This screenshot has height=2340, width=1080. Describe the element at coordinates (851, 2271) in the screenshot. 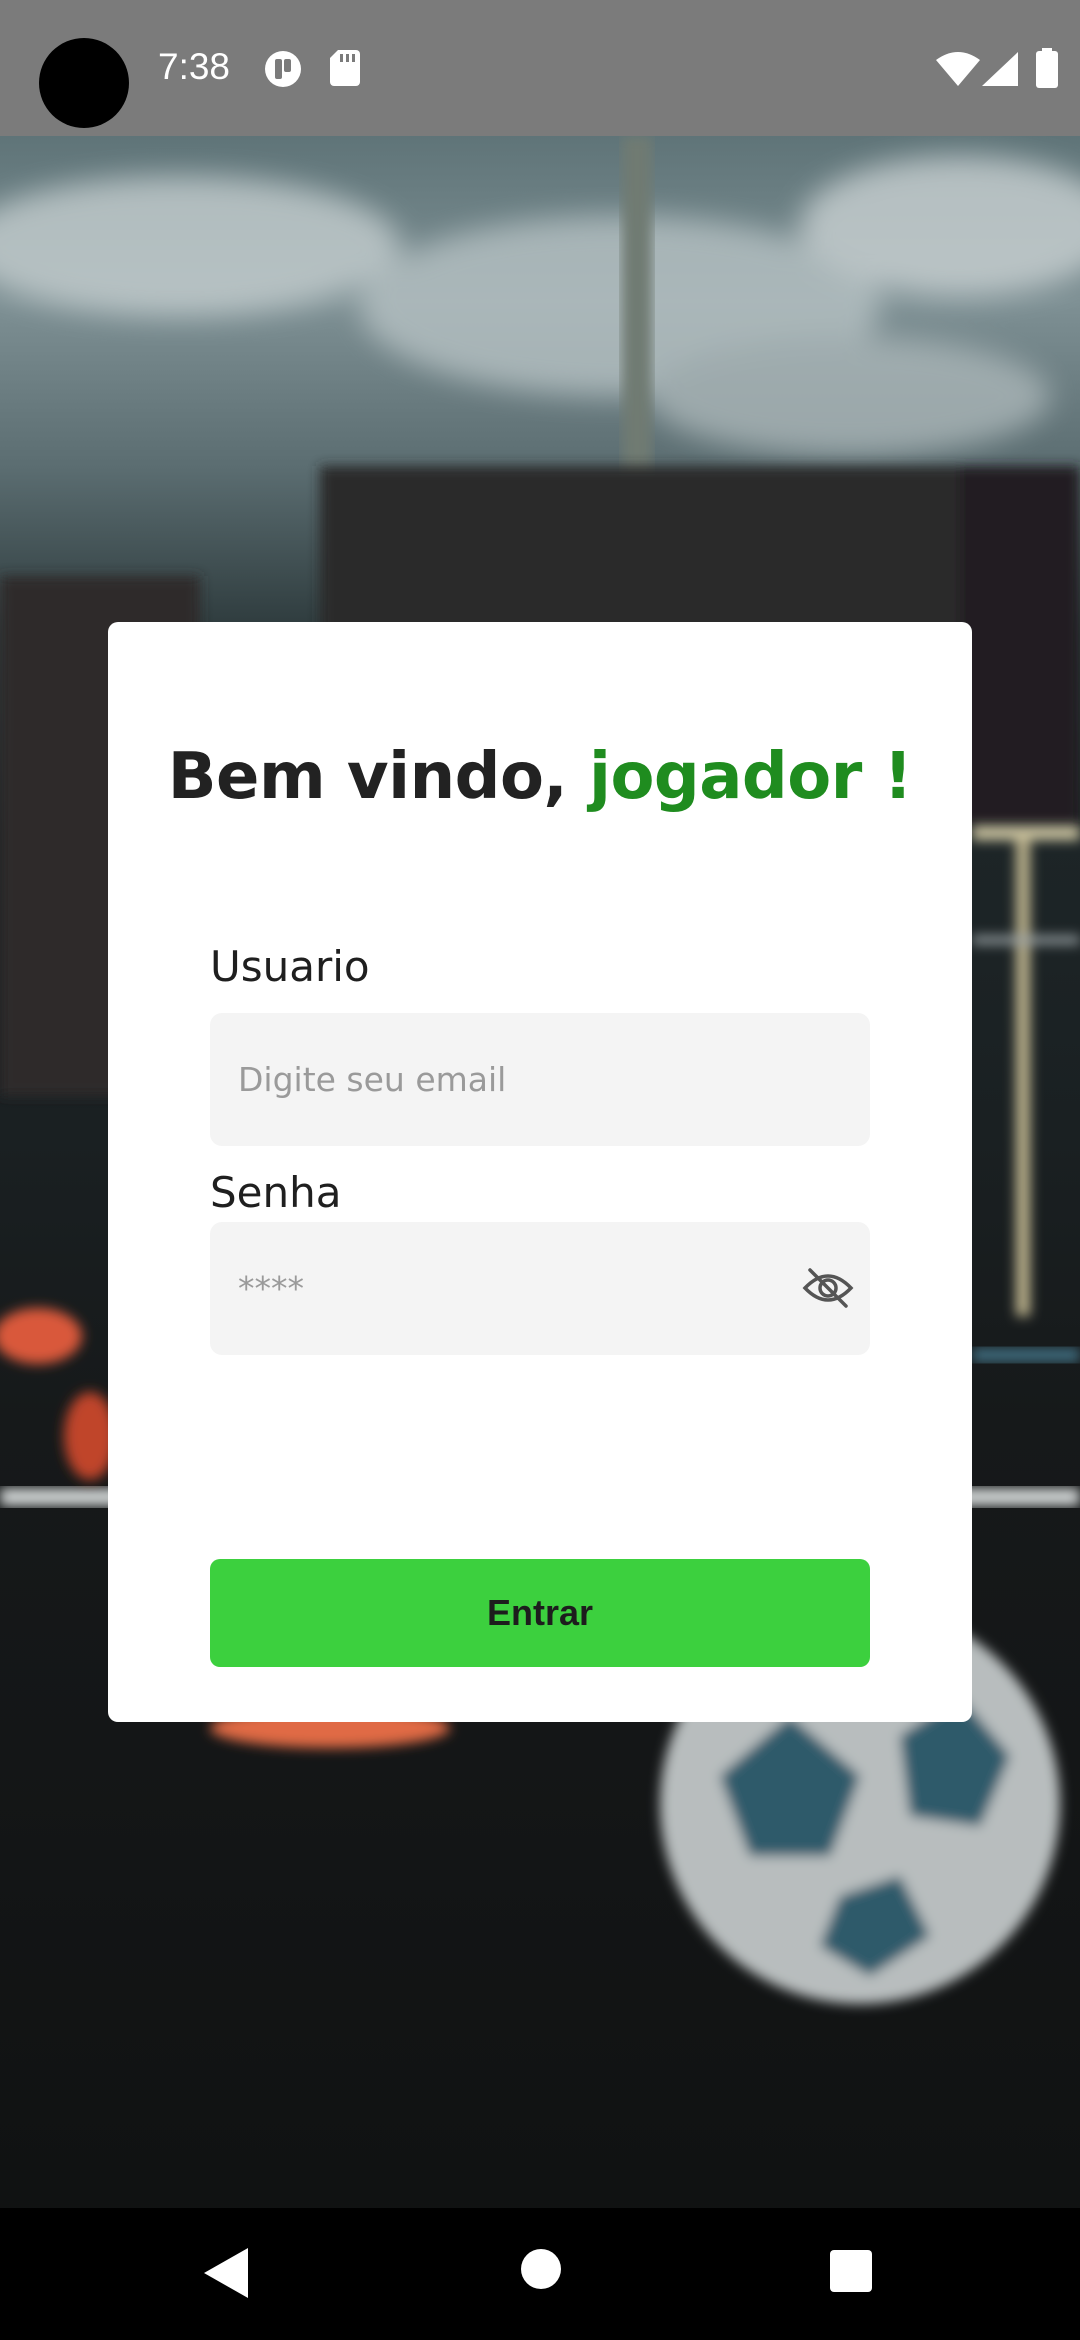

I see `recents-icon` at that location.